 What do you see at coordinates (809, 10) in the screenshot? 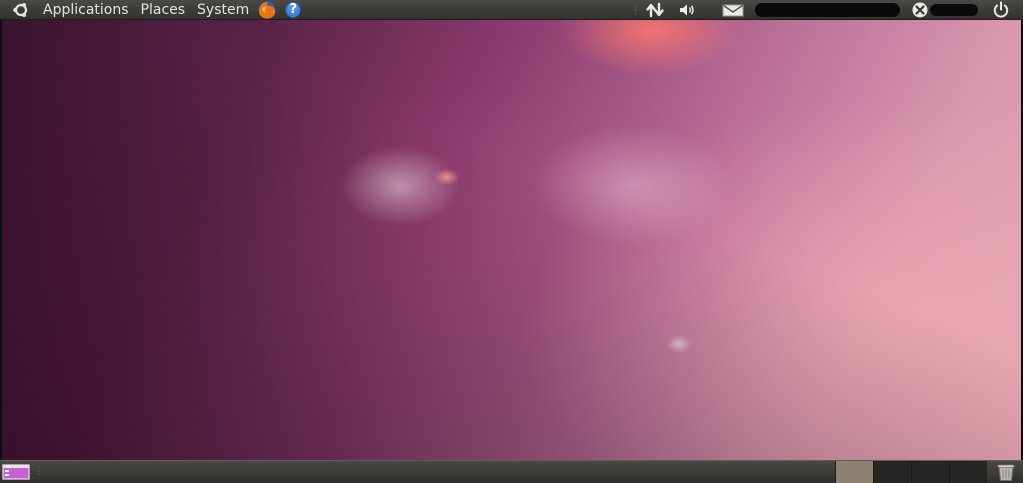
I see `clock-text: Sat Mar 9, 15:11` at bounding box center [809, 10].